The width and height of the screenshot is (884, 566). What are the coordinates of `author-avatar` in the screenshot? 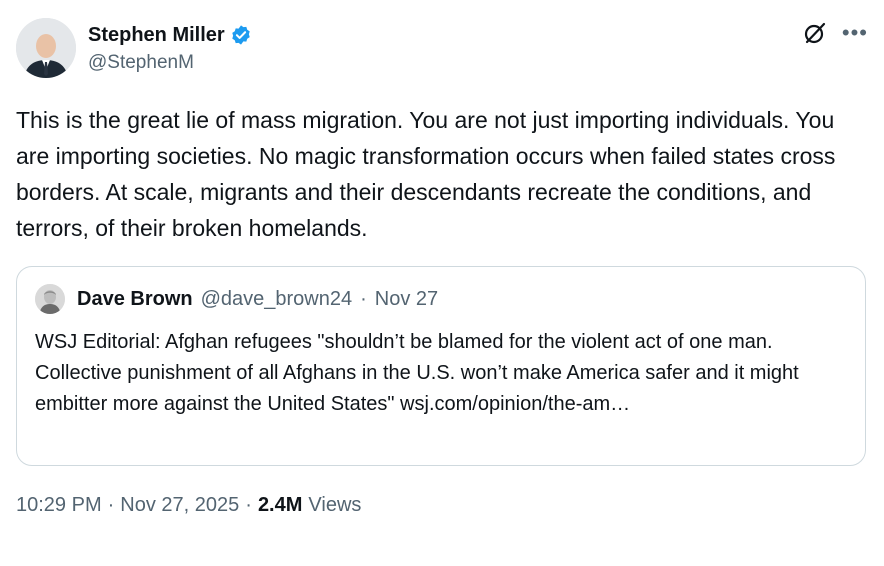 It's located at (46, 48).